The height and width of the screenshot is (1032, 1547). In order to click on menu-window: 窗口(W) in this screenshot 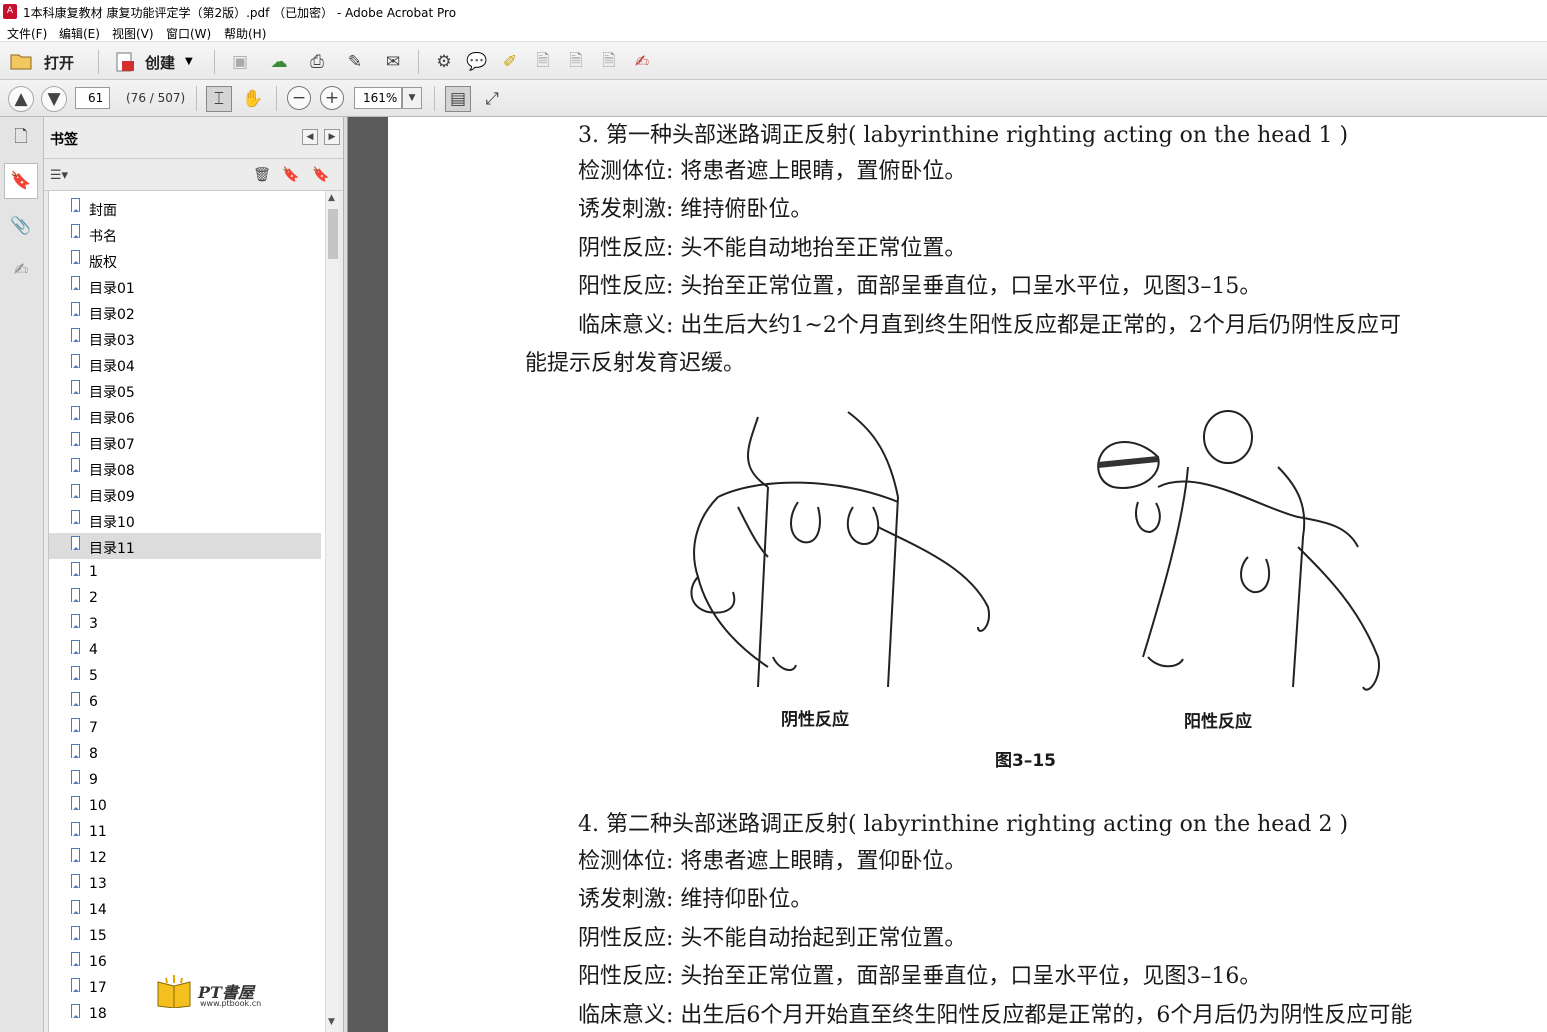, I will do `click(188, 33)`.